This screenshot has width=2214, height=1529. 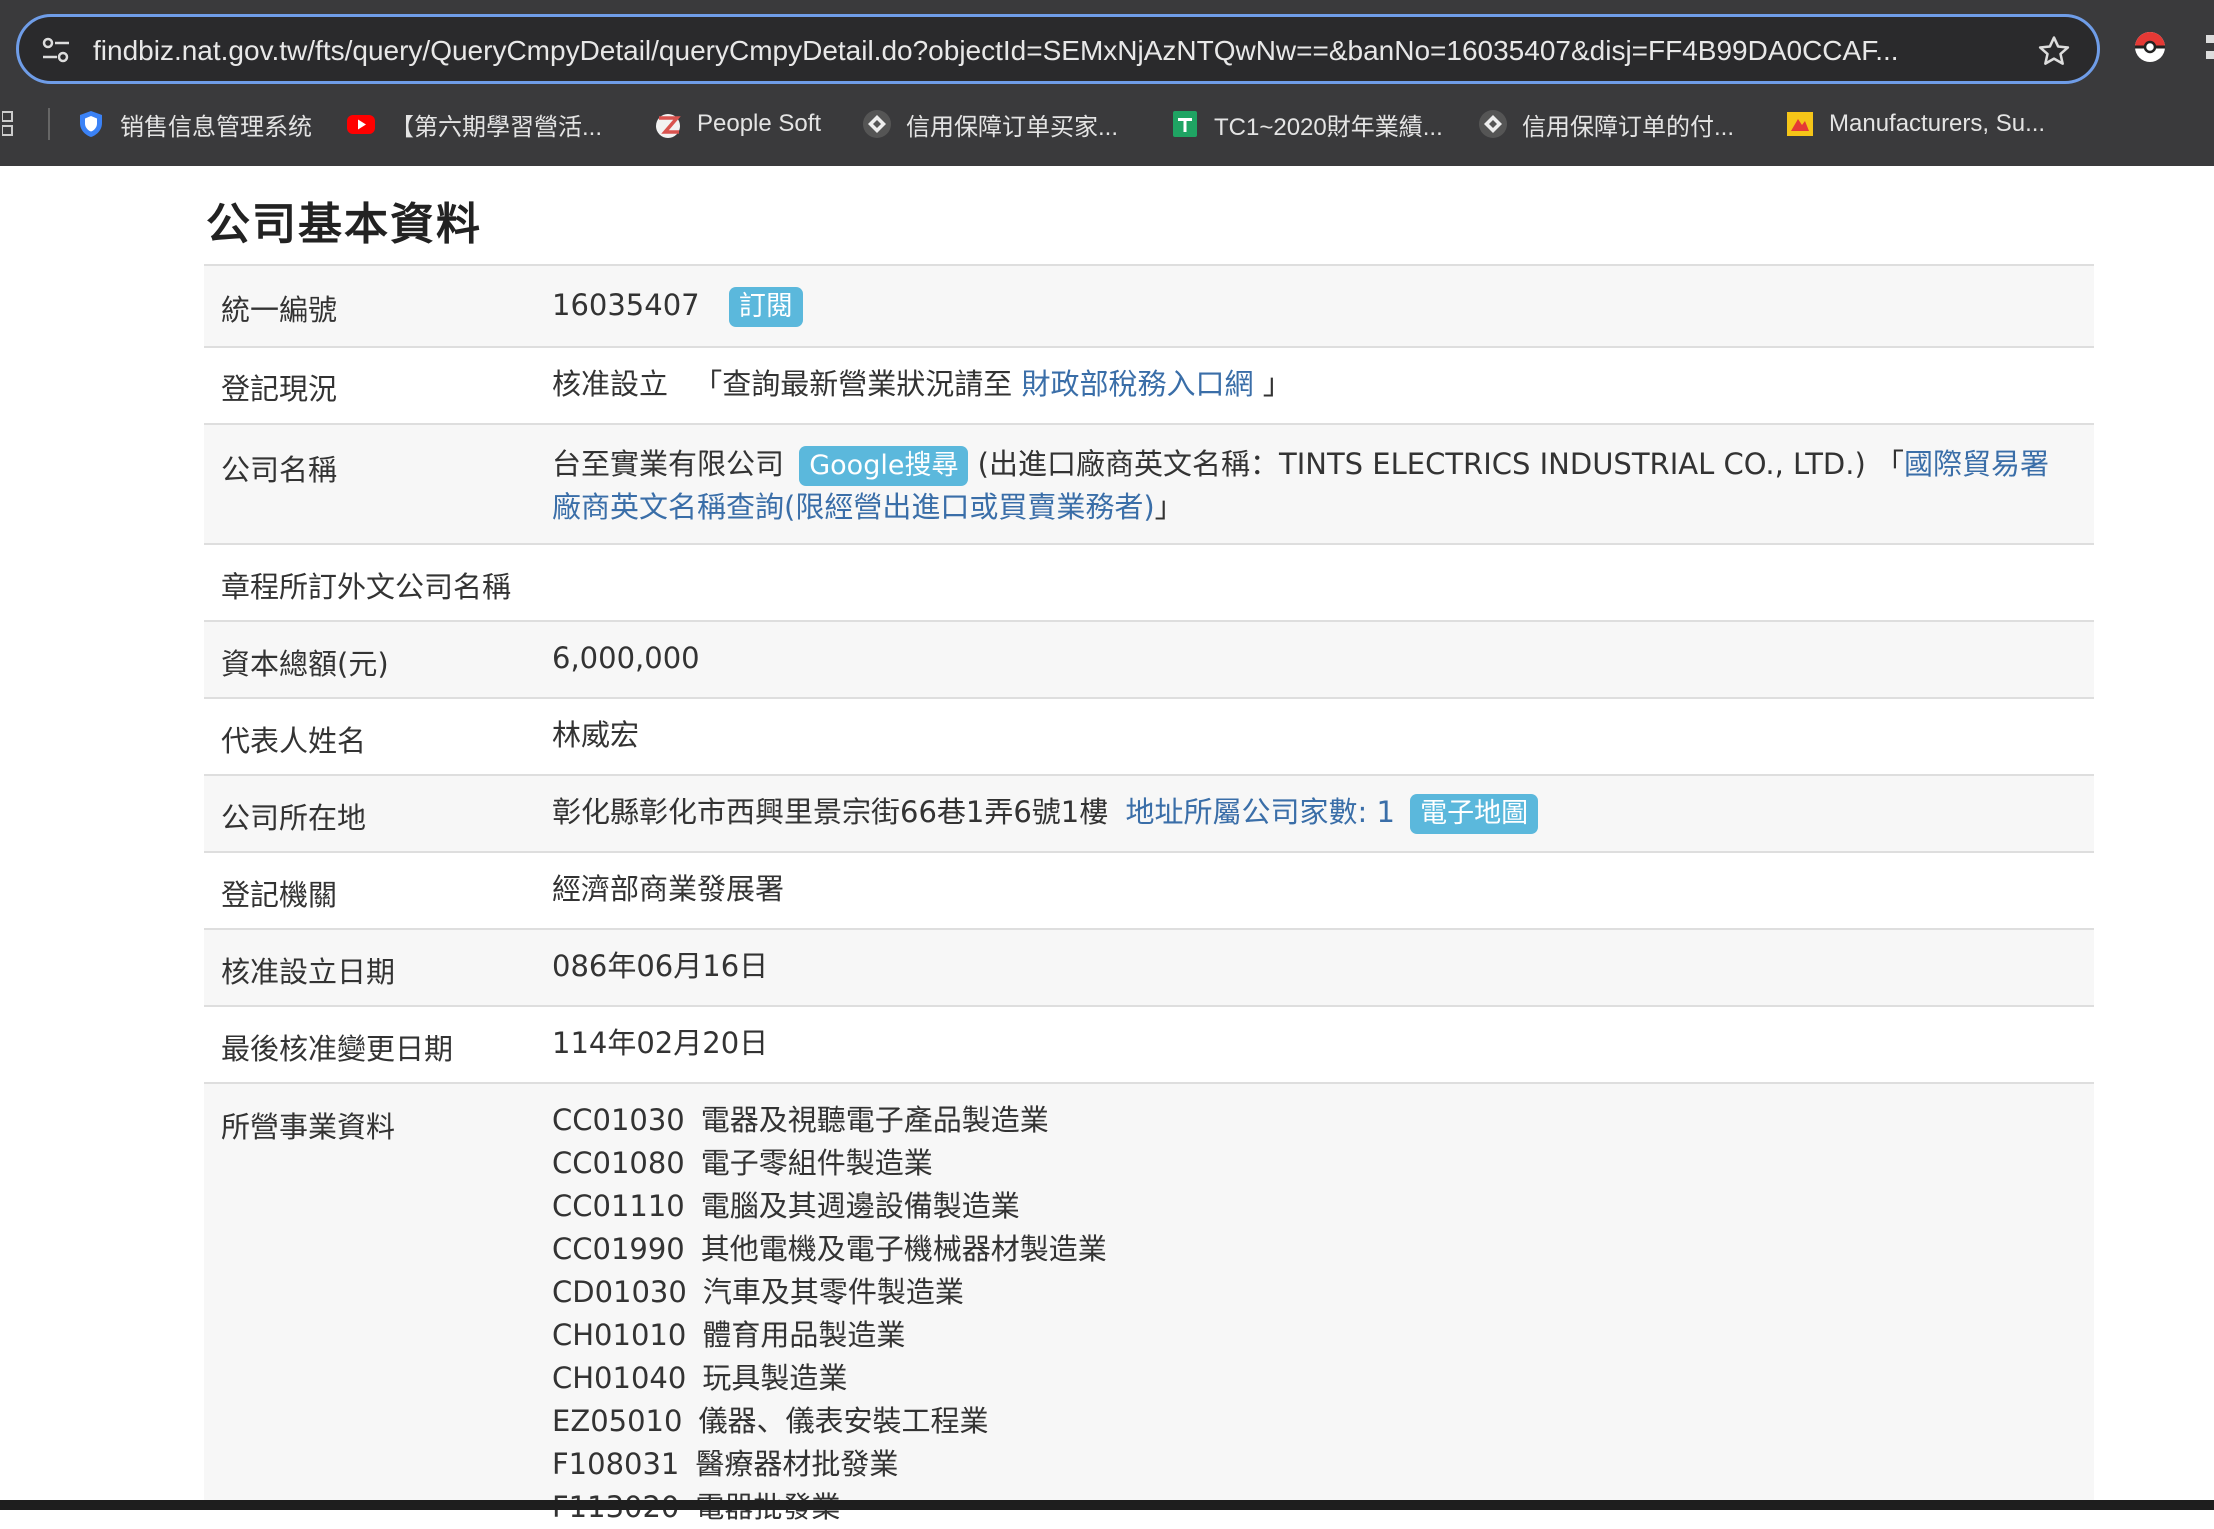 I want to click on business-item: CC01110 電腦及其週邊設備製造業, so click(x=786, y=1206).